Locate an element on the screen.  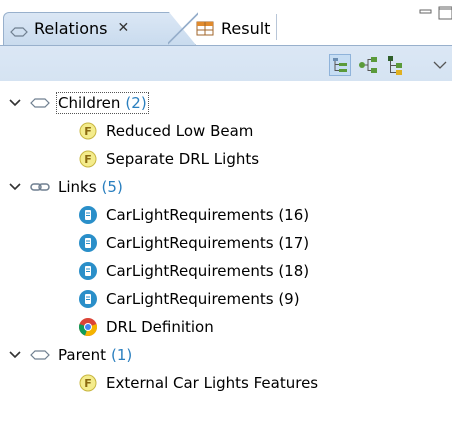
list-item: CarLightRequirements (9) is located at coordinates (189, 299).